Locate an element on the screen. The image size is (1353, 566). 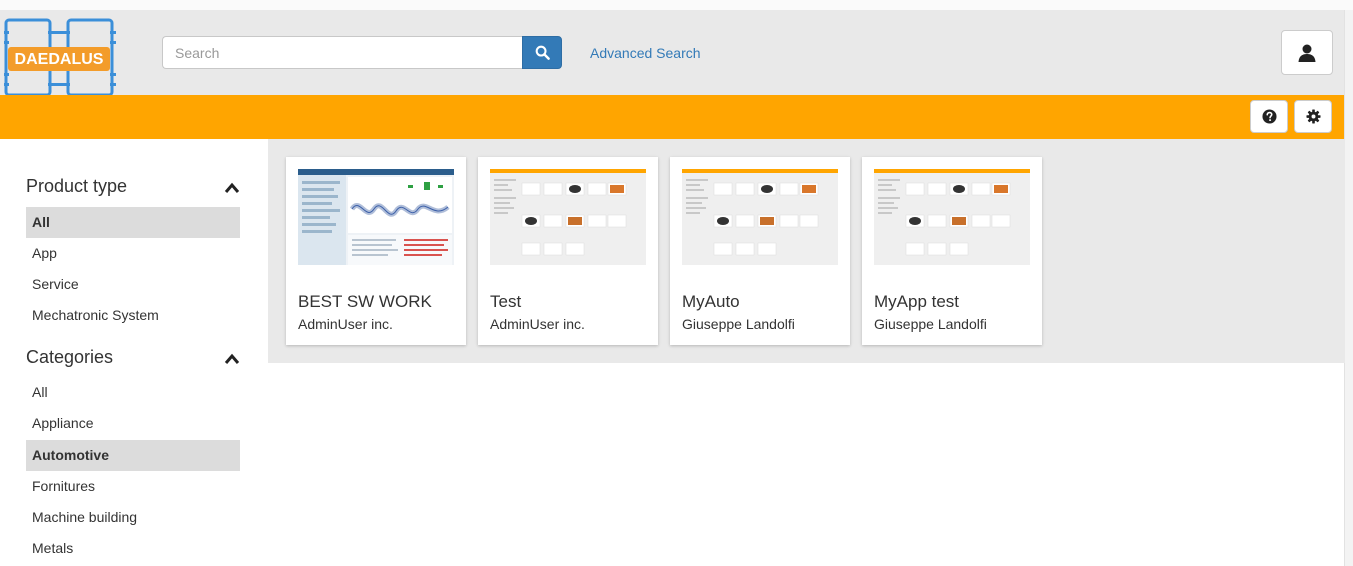
help-button is located at coordinates (1269, 116).